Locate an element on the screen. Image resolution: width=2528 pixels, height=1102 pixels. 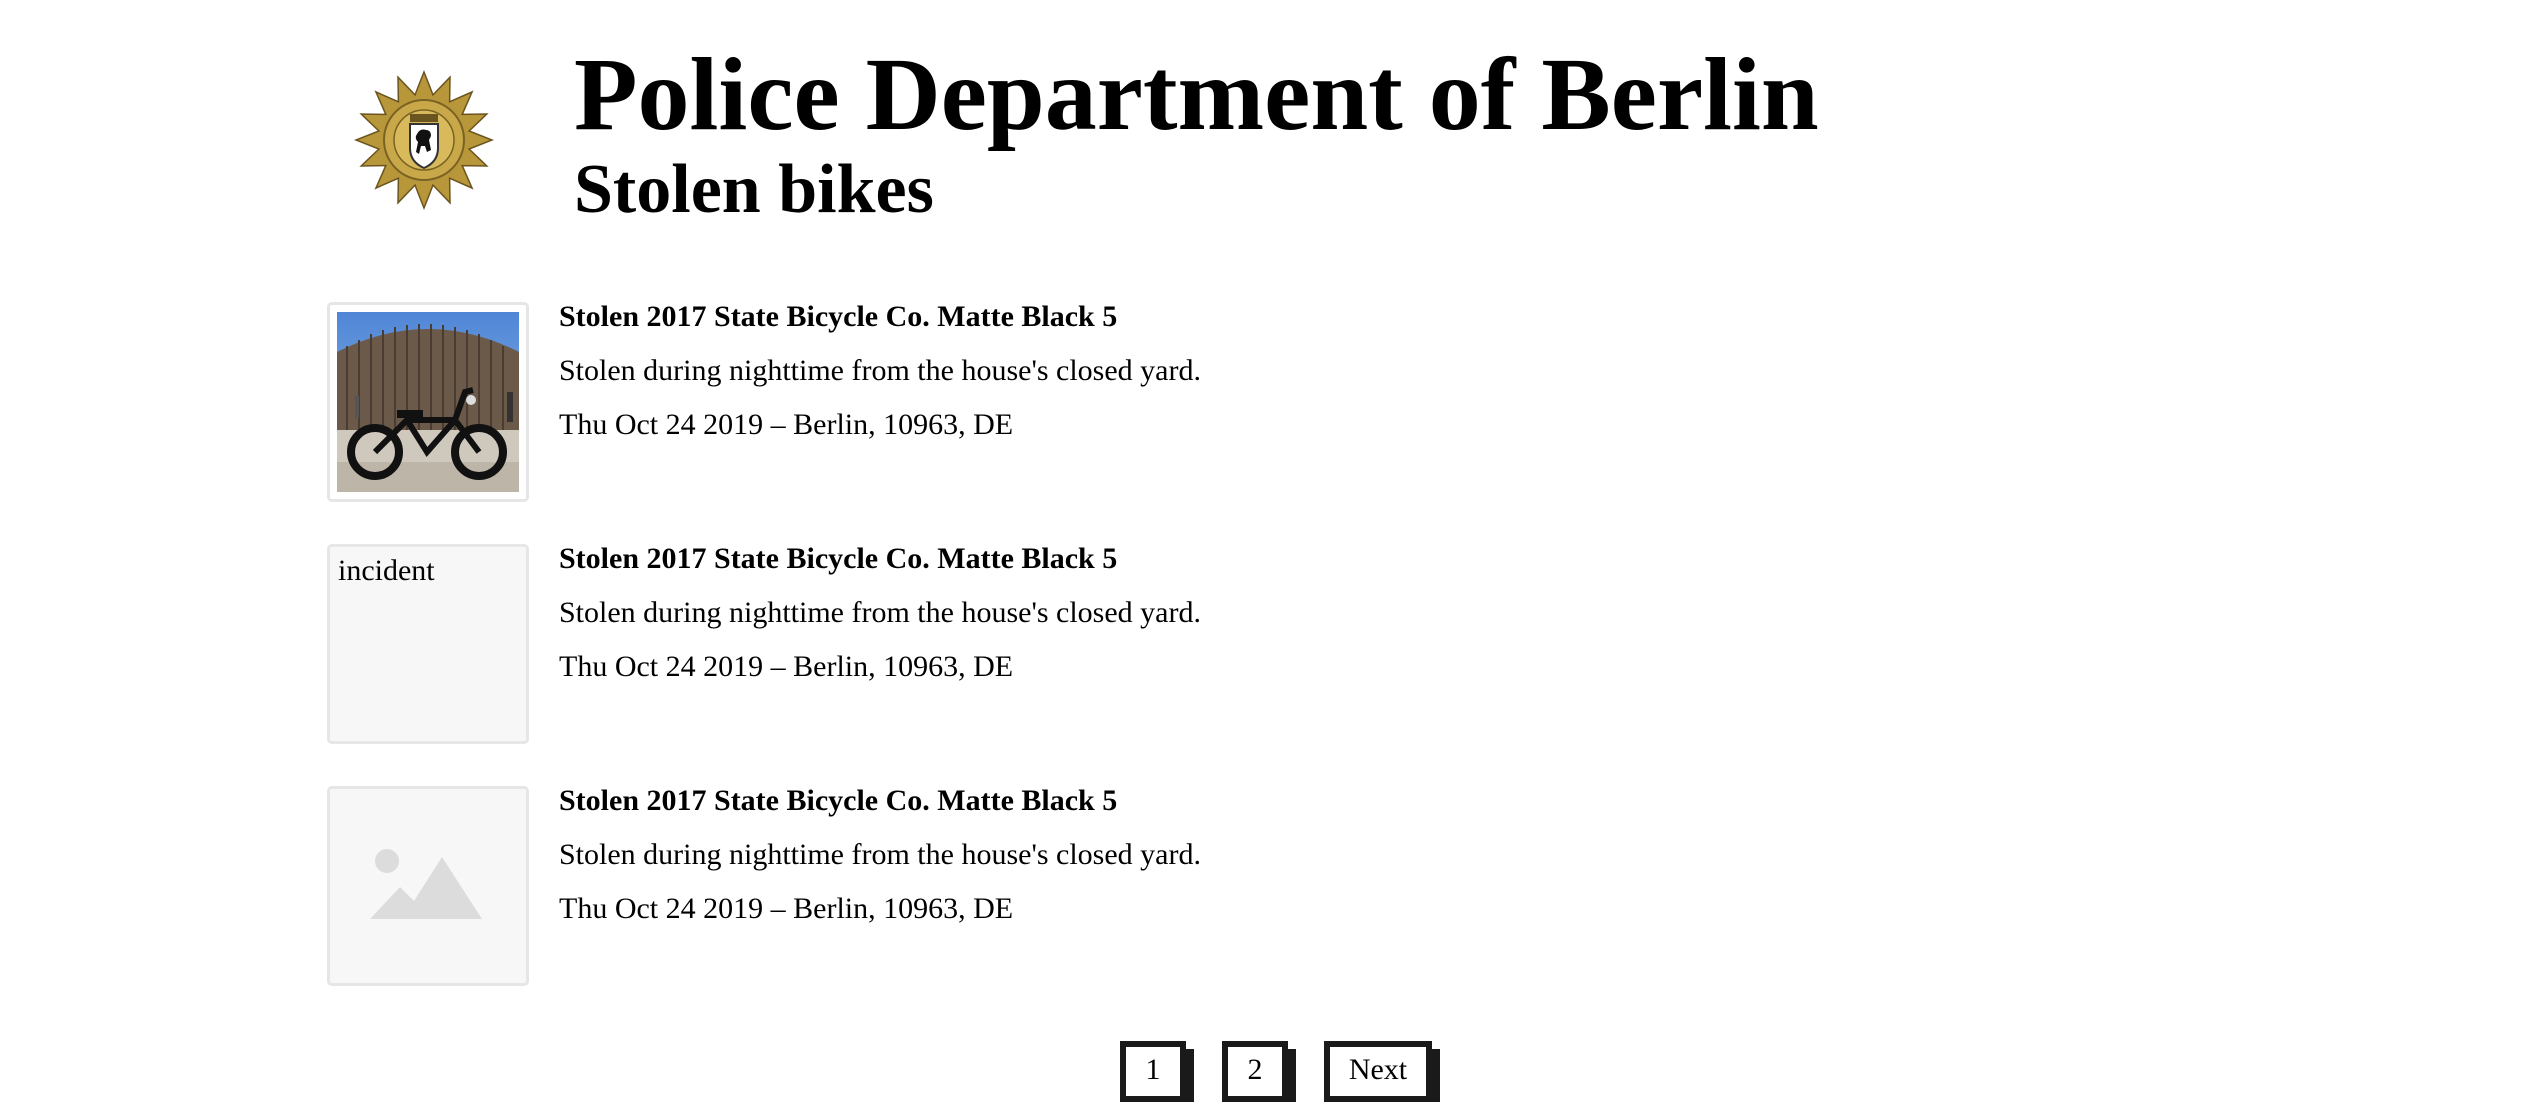
bike-photo-image is located at coordinates (428, 402).